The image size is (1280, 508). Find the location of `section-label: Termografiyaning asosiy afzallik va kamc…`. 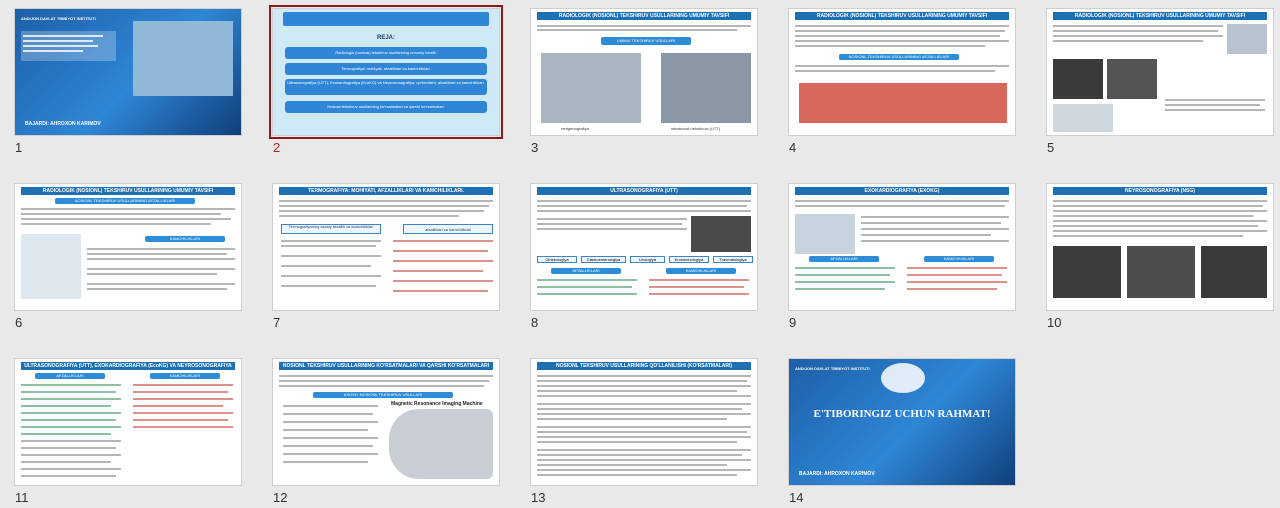

section-label: Termografiyaning asosiy afzallik va kamc… is located at coordinates (331, 229).